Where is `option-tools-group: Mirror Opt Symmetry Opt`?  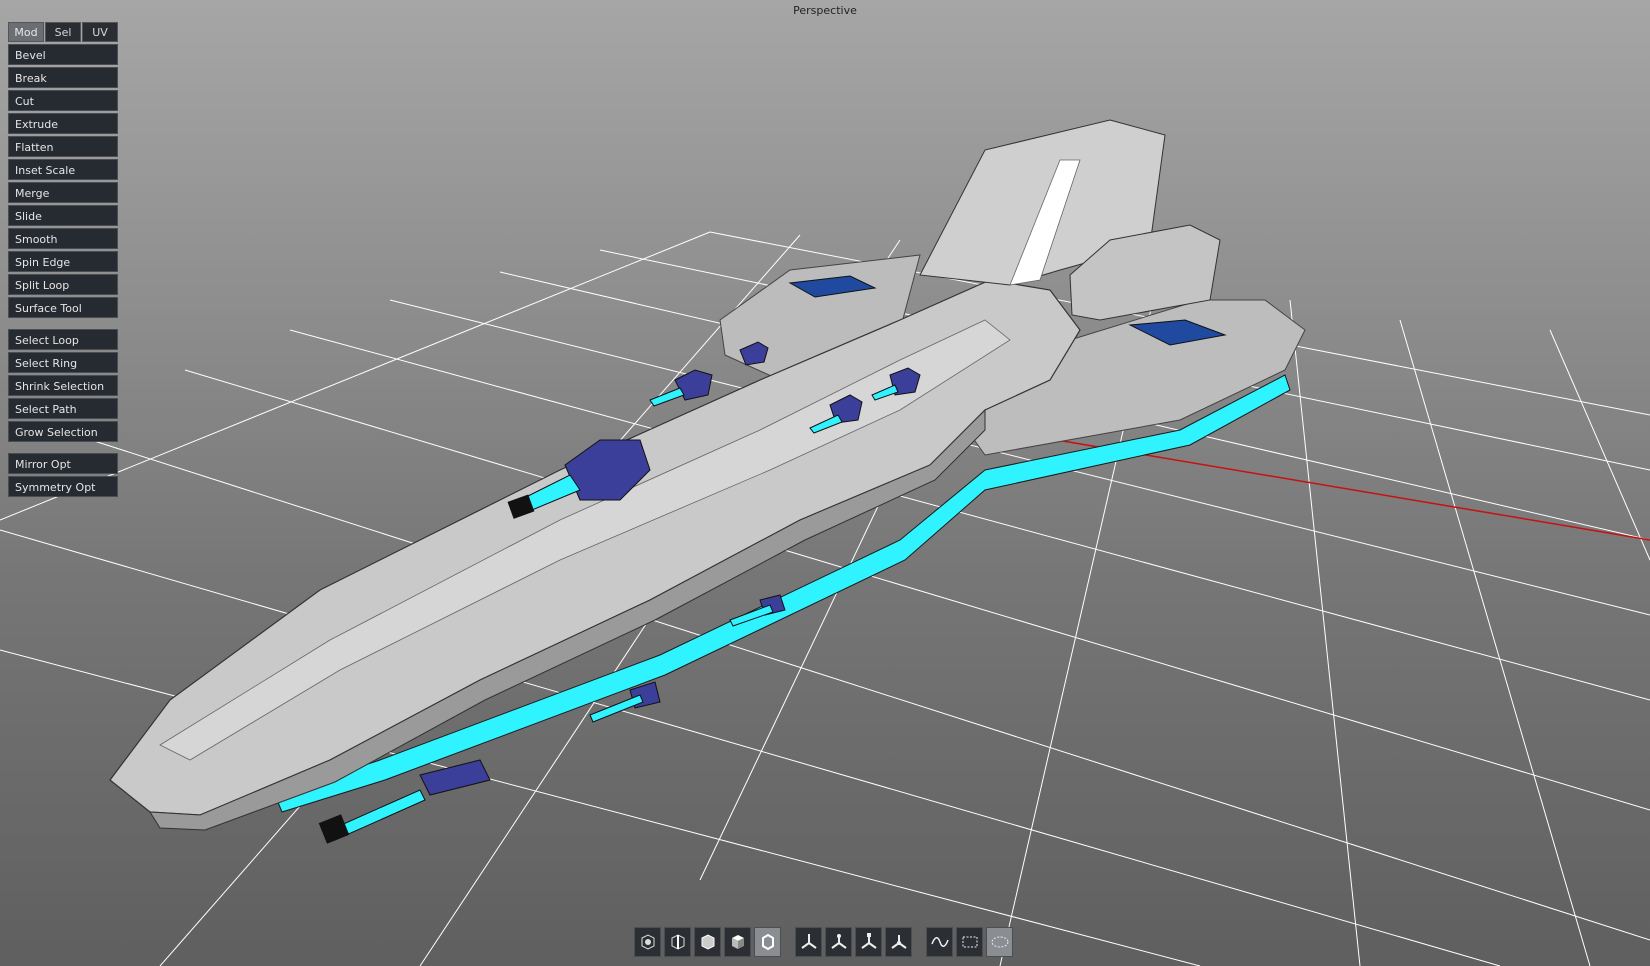 option-tools-group: Mirror Opt Symmetry Opt is located at coordinates (63, 475).